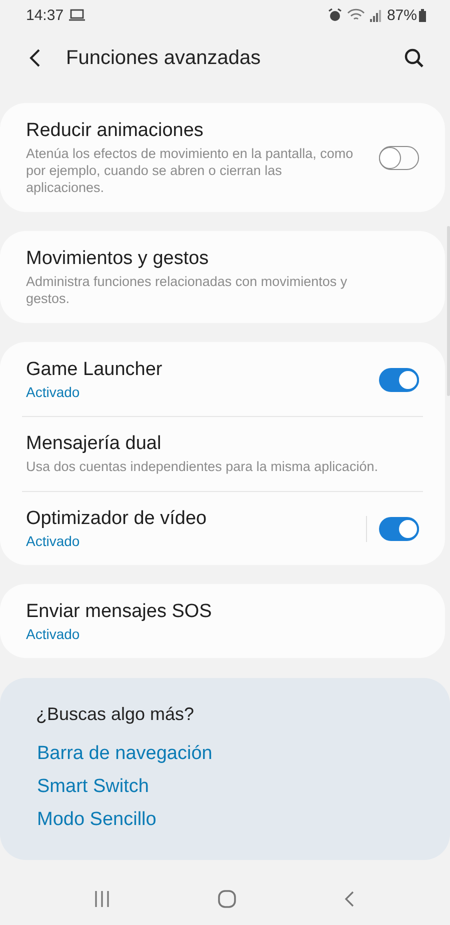 Image resolution: width=450 pixels, height=925 pixels. What do you see at coordinates (118, 259) in the screenshot?
I see `setting-title: Movimientos y gestos` at bounding box center [118, 259].